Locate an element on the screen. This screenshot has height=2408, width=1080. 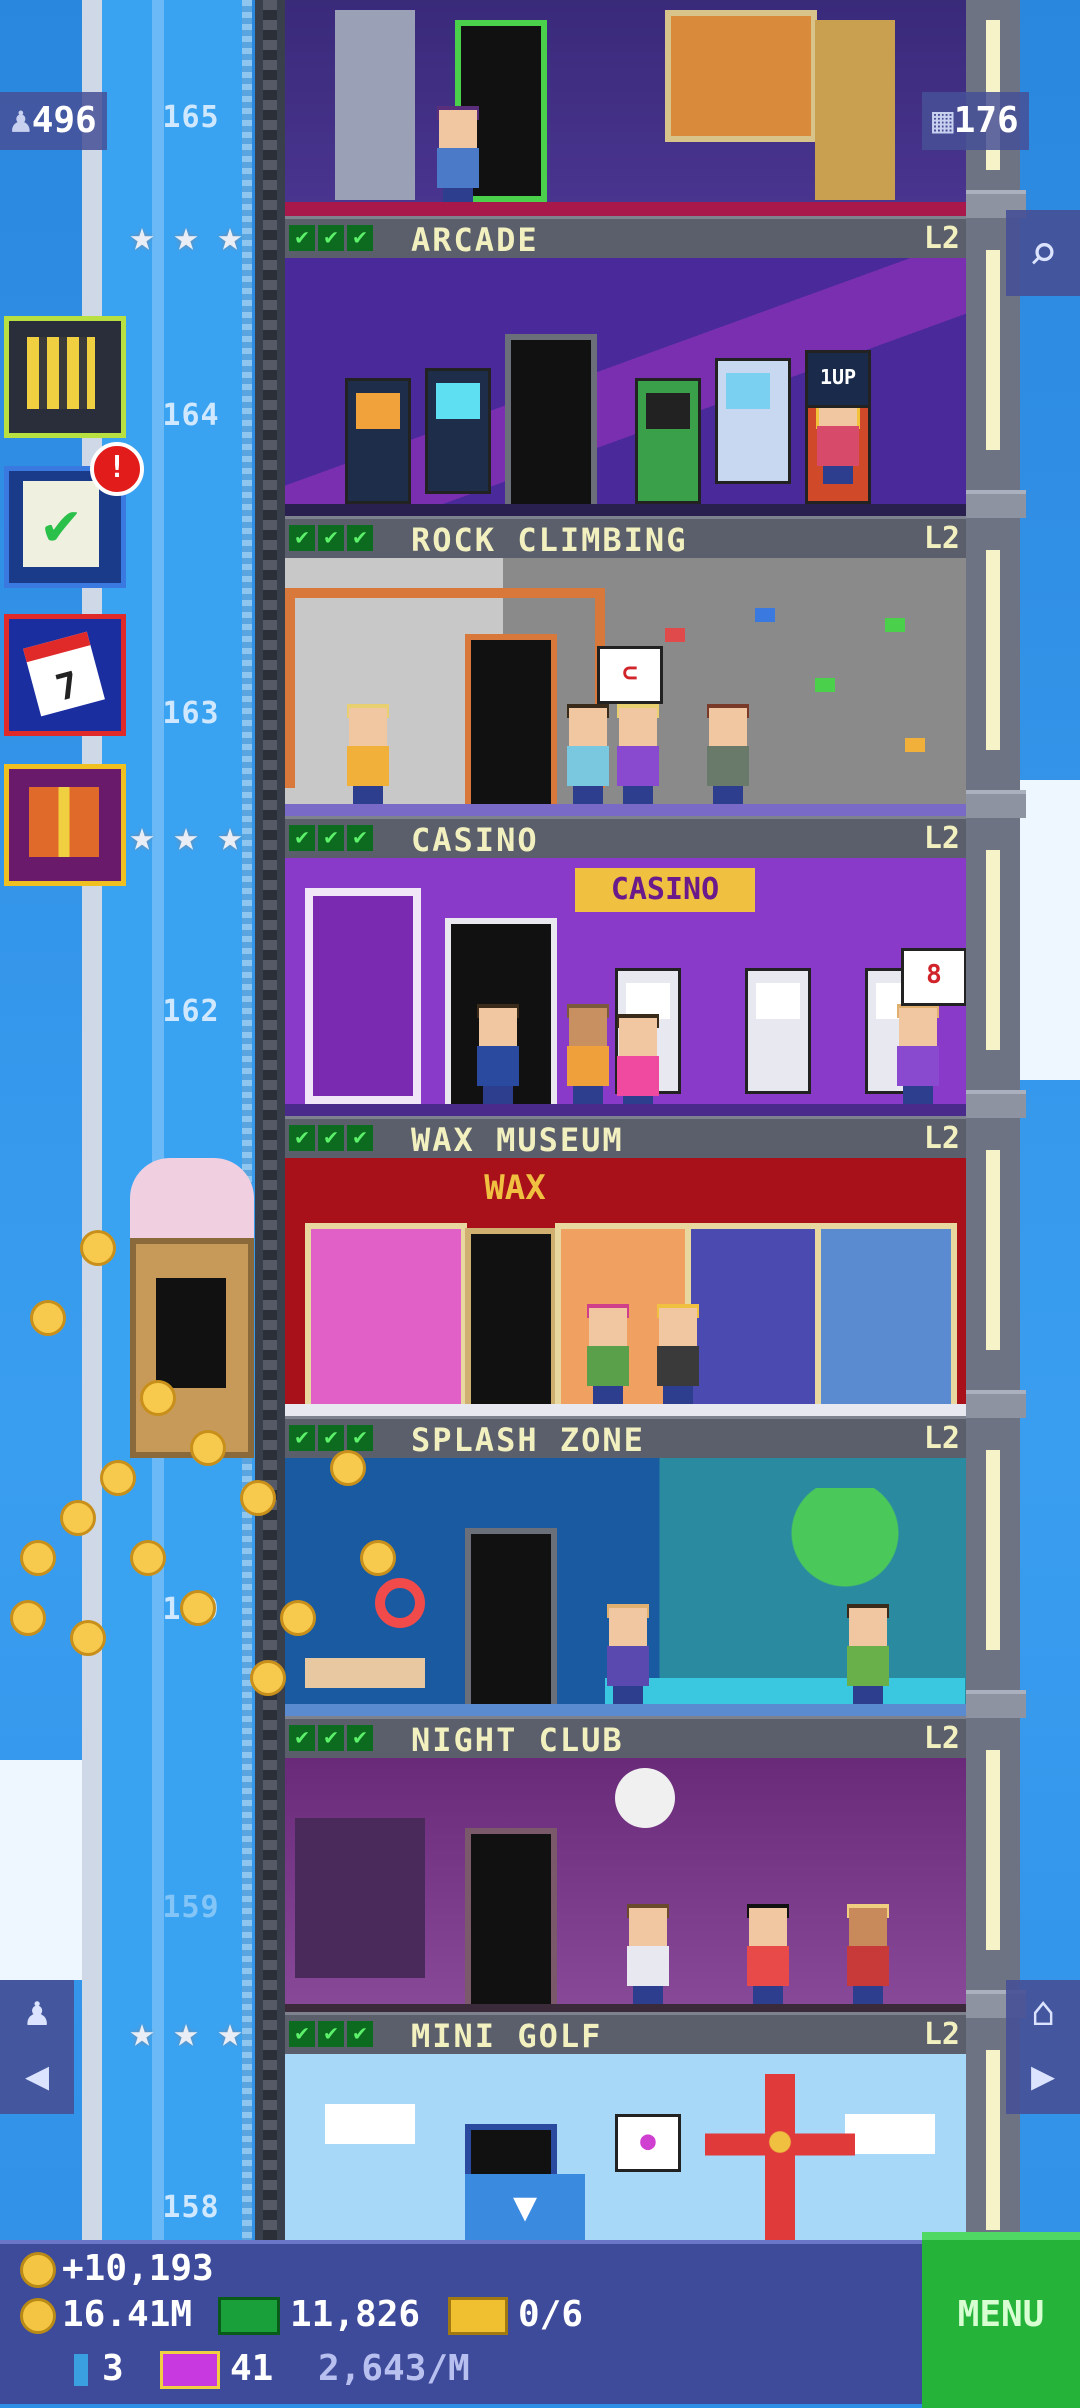
calendar-button: 7 is located at coordinates (65, 675).